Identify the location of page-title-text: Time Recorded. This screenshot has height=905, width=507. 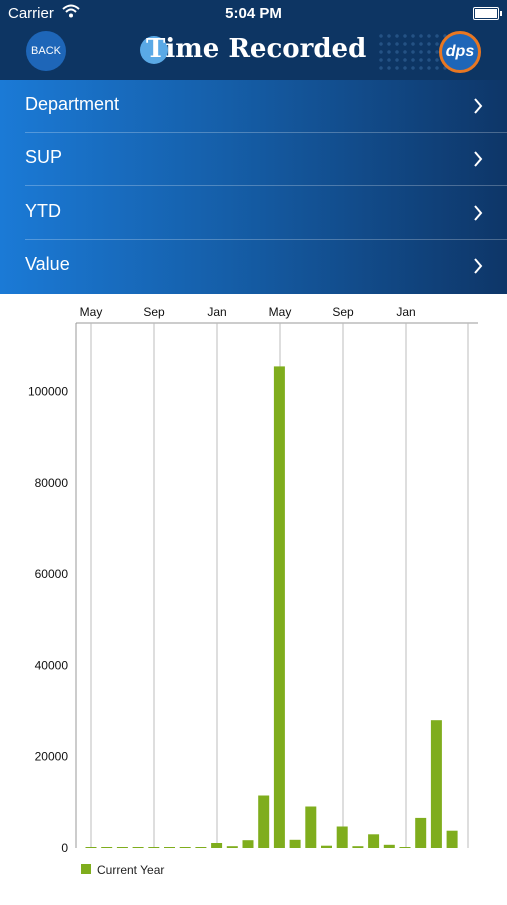
(256, 49).